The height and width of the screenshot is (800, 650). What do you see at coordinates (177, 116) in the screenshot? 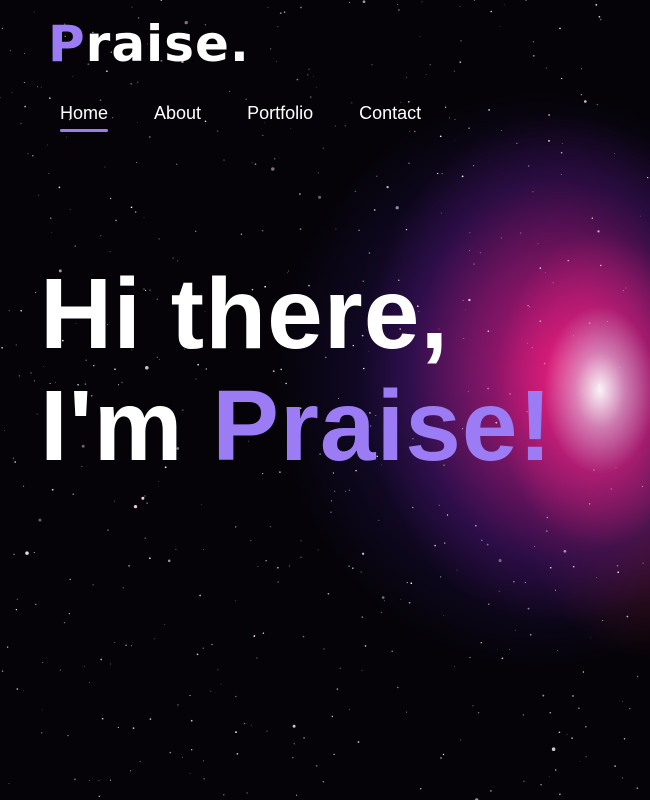
I see `nav-link-about: About` at bounding box center [177, 116].